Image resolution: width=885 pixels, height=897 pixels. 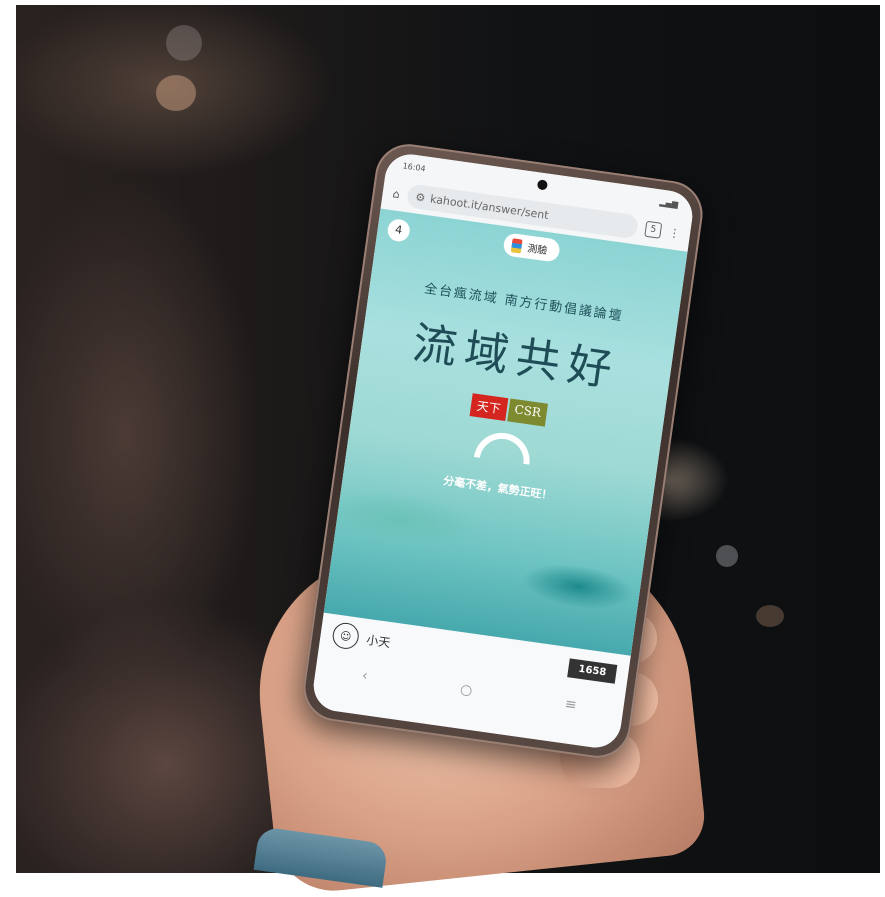 What do you see at coordinates (543, 185) in the screenshot?
I see `camera-icon` at bounding box center [543, 185].